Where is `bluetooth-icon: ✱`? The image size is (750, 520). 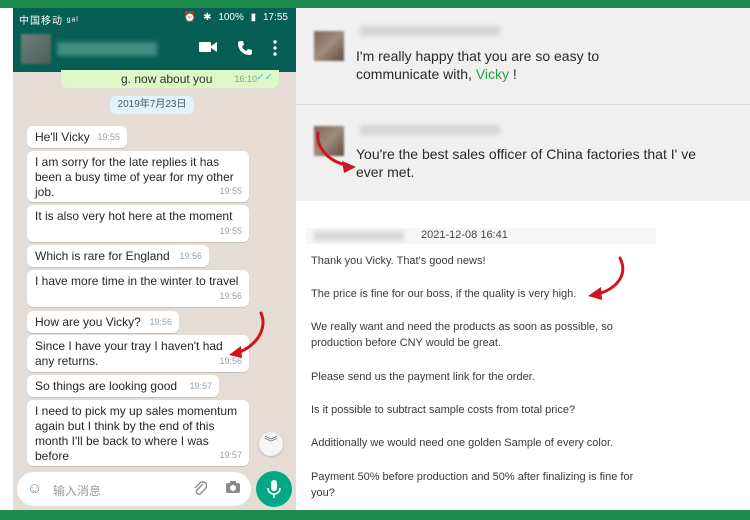
bluetooth-icon: ✱ is located at coordinates (207, 17).